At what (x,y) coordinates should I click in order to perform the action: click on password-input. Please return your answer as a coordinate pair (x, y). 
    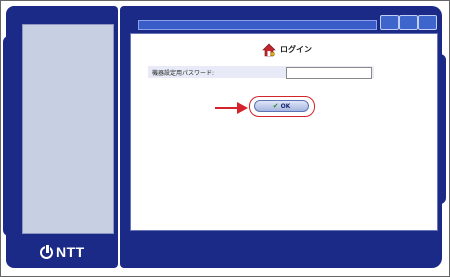
    Looking at the image, I should click on (329, 73).